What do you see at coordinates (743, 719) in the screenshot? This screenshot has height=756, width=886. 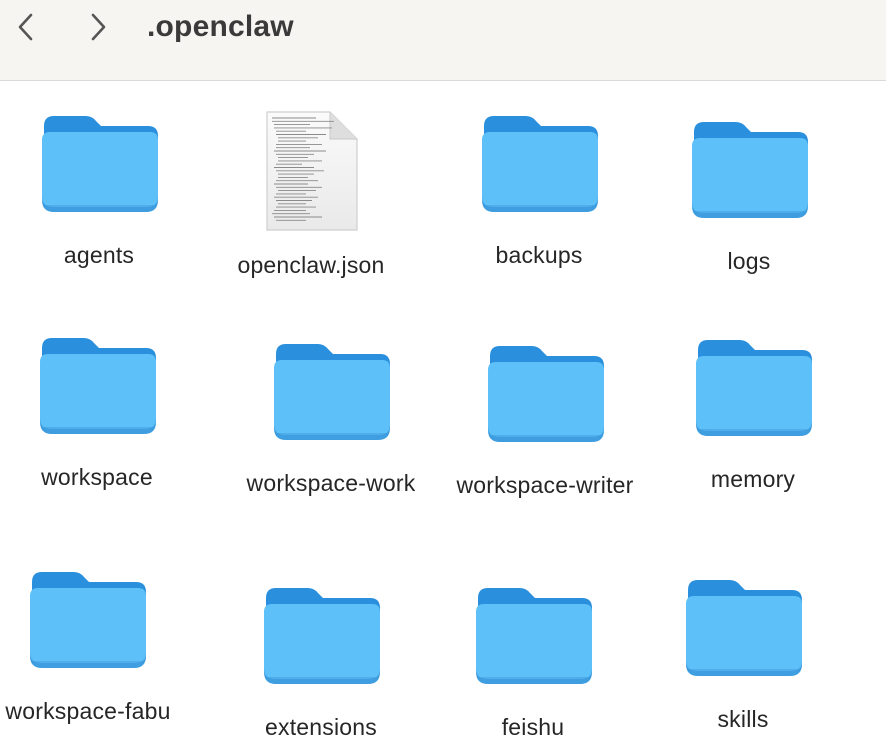 I see `item-label: skills` at bounding box center [743, 719].